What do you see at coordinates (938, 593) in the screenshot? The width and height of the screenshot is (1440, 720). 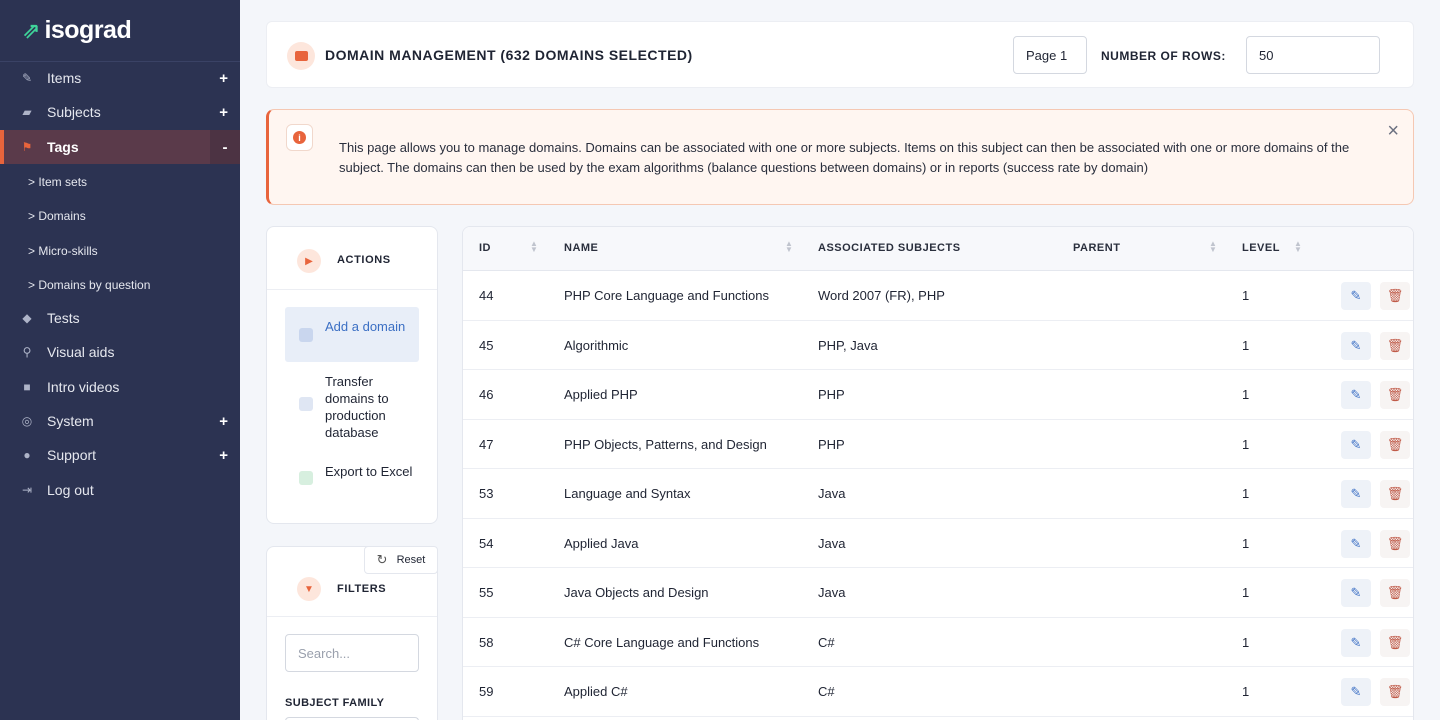 I see `table-row: 55 Java Objects and Design Java 1 ✎ 🗑` at bounding box center [938, 593].